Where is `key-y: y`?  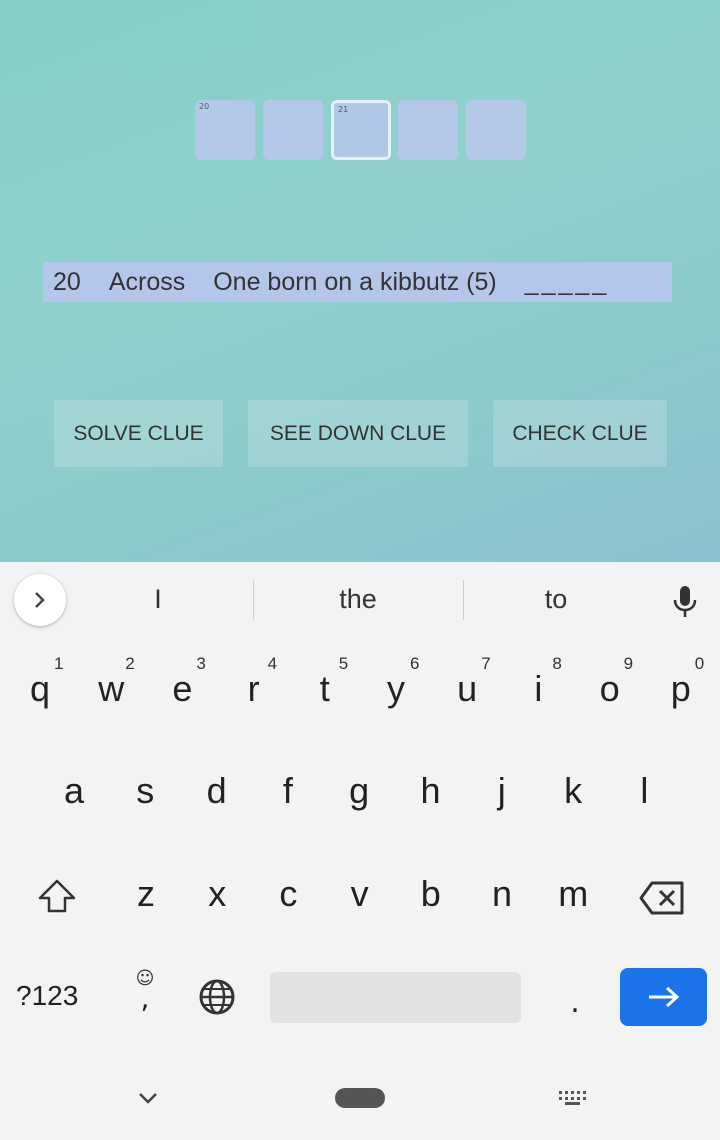 key-y: y is located at coordinates (396, 689).